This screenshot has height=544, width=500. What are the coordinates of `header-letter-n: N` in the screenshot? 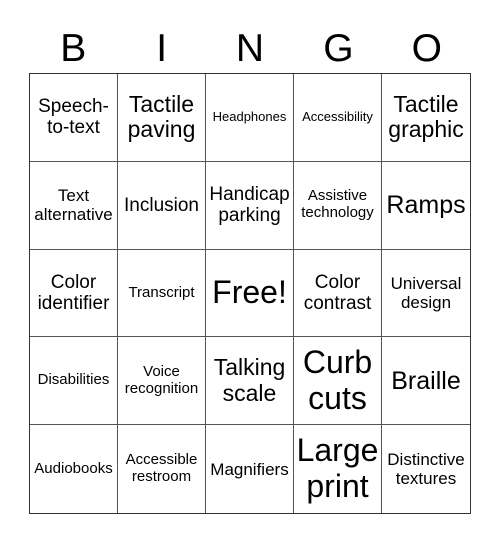 It's located at (250, 48).